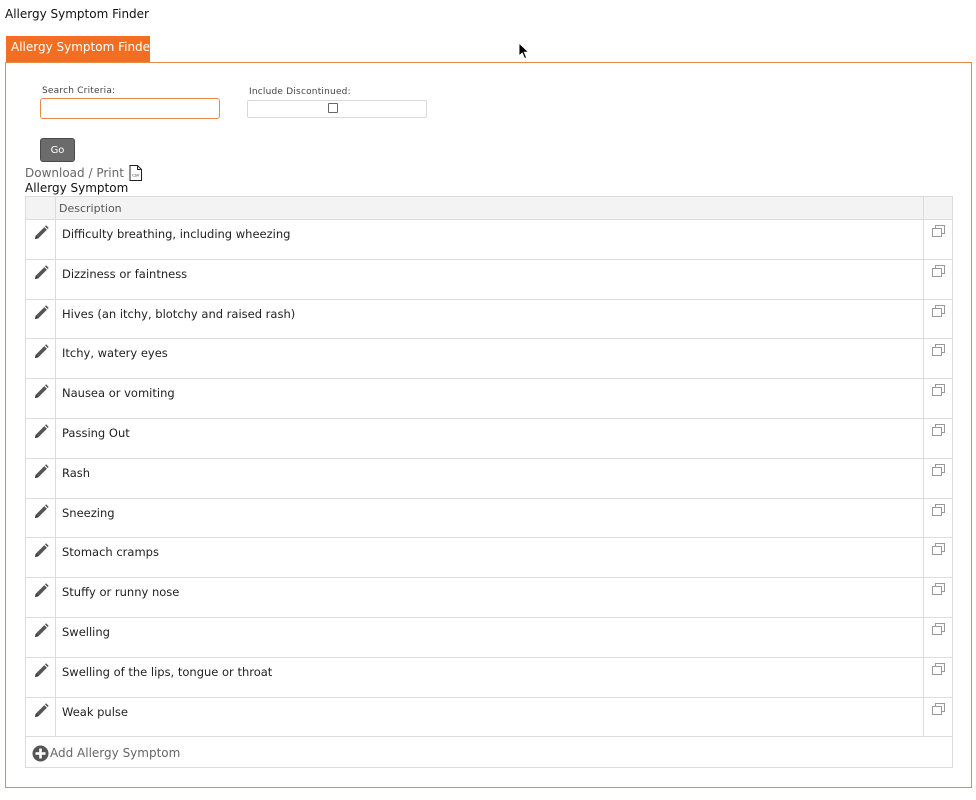  I want to click on csv-file-icon: CSV, so click(135, 173).